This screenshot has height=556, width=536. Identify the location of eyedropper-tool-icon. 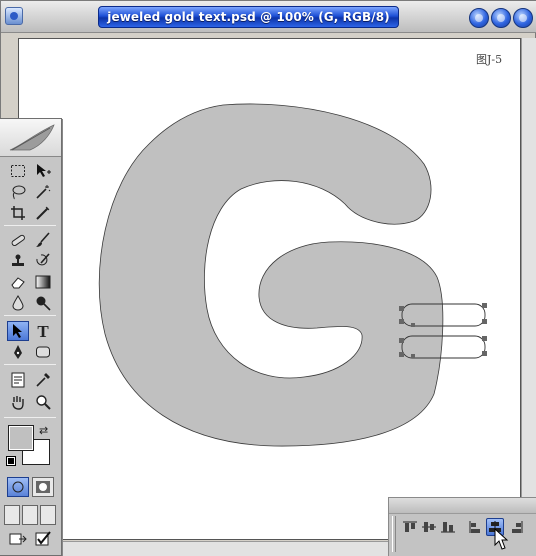
(43, 380).